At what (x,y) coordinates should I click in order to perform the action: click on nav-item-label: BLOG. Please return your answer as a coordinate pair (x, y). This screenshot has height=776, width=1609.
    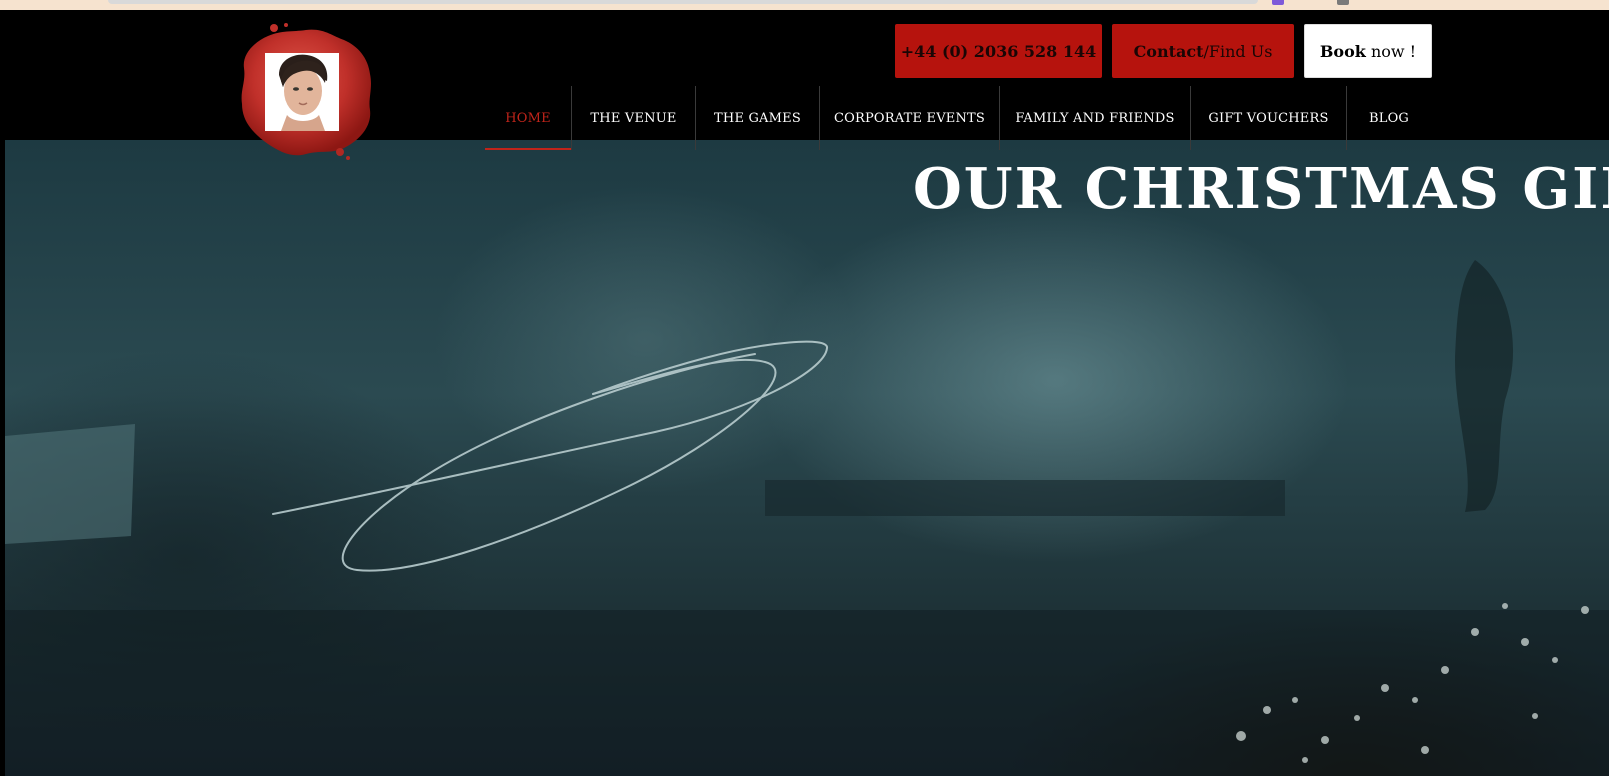
    Looking at the image, I should click on (1389, 118).